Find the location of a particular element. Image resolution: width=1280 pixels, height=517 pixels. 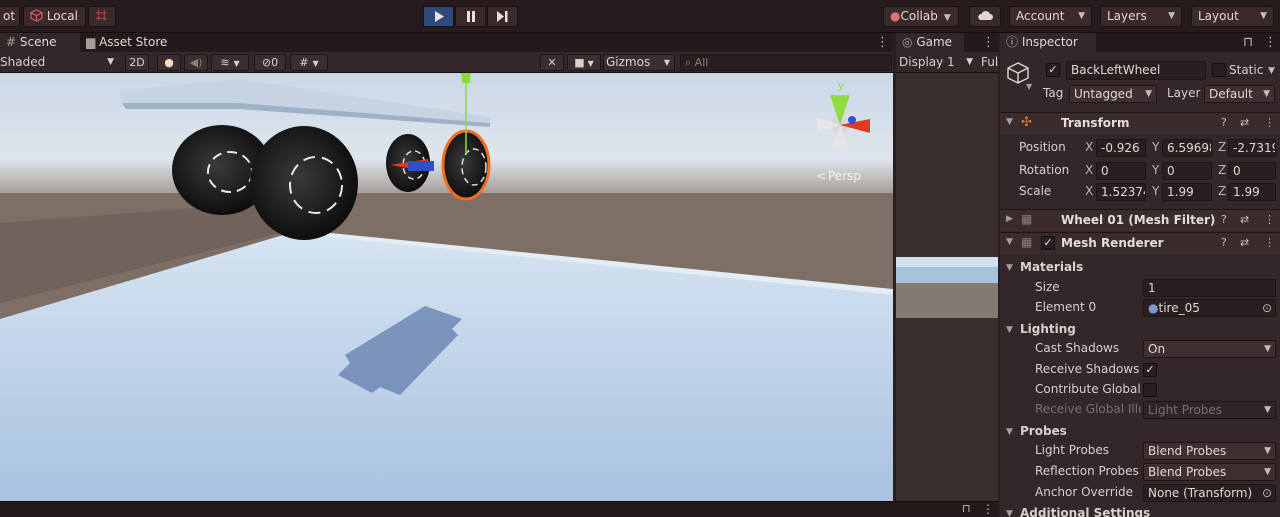

reflection-probes-dropdown: Blend Probes ▼ is located at coordinates (1209, 472).